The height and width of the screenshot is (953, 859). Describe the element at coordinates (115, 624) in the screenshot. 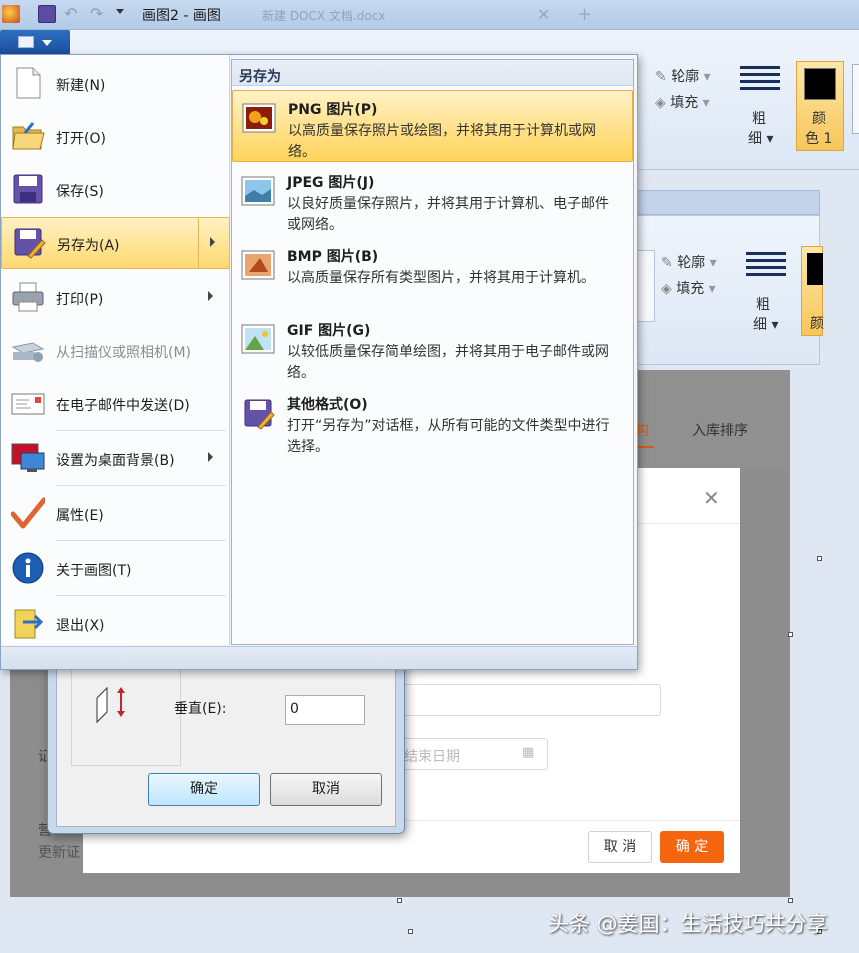

I see `menu-item-exit: 退出(X)` at that location.